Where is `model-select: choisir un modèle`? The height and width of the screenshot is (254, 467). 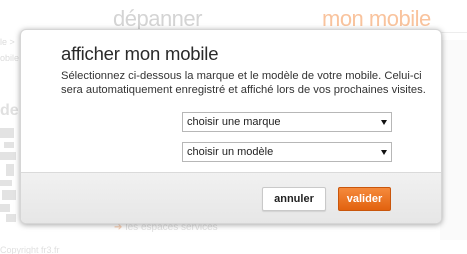 model-select: choisir un modèle is located at coordinates (287, 152).